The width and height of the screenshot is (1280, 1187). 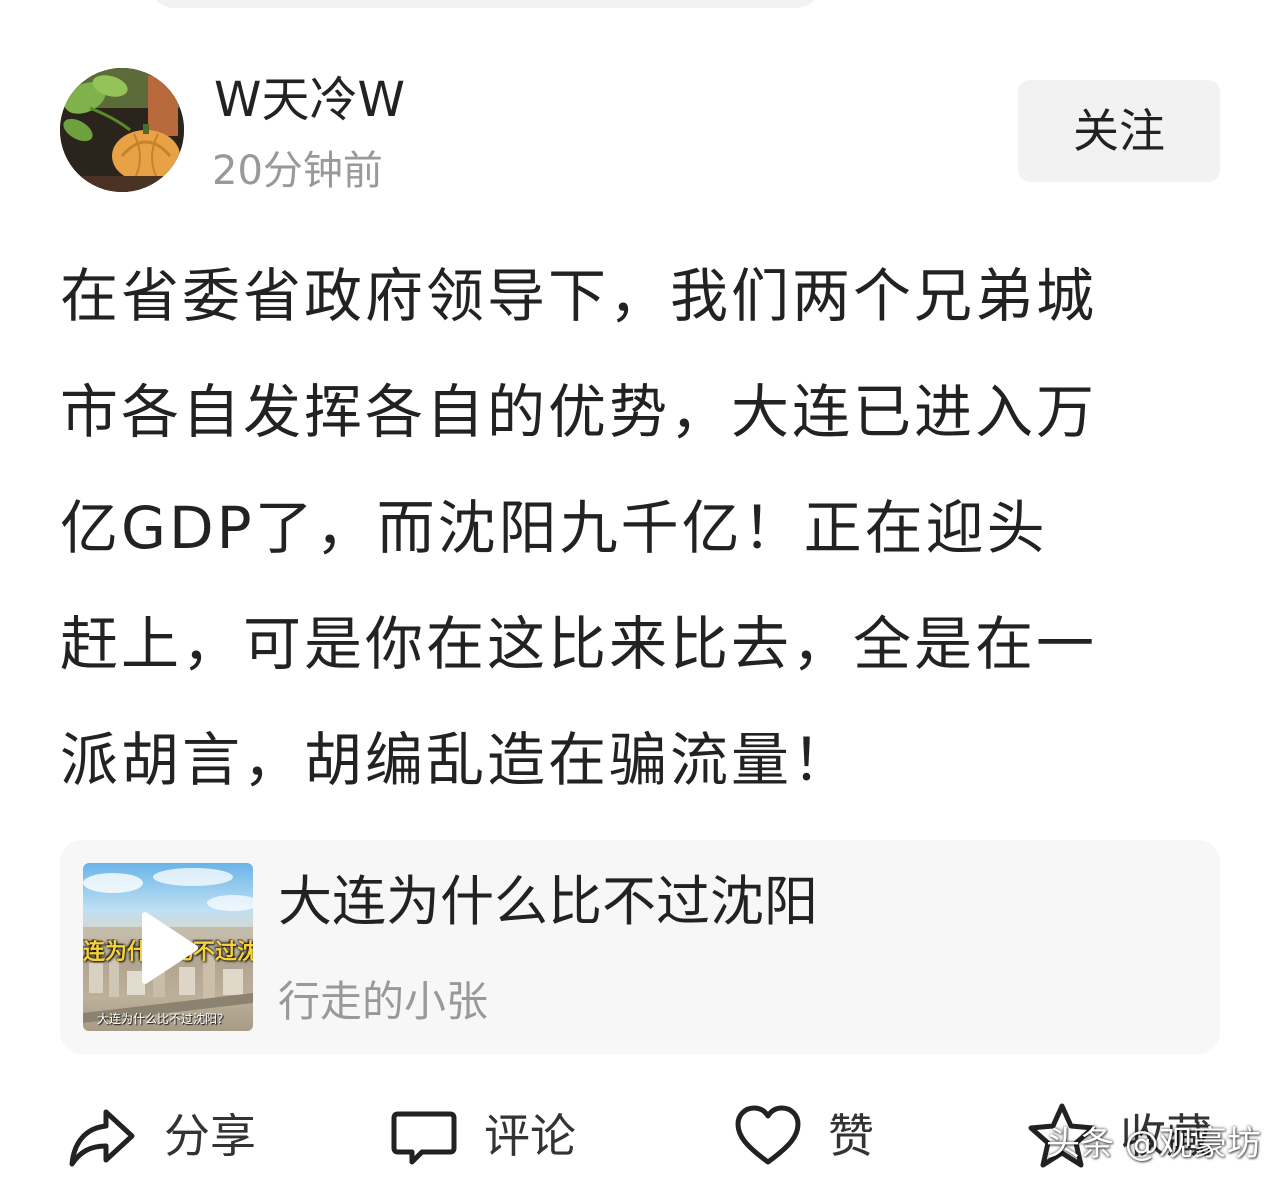 What do you see at coordinates (102, 1138) in the screenshot?
I see `share-icon` at bounding box center [102, 1138].